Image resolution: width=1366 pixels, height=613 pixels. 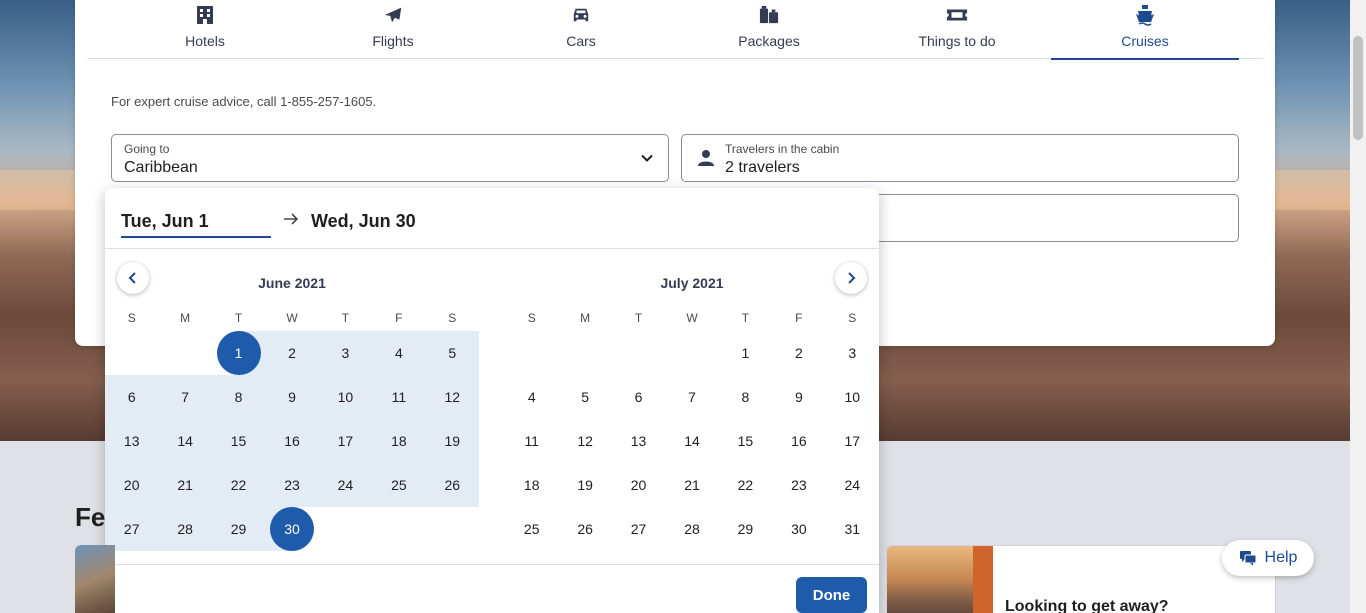 I want to click on travelers-field: Travelers in the cabin 2 travelers, so click(x=960, y=158).